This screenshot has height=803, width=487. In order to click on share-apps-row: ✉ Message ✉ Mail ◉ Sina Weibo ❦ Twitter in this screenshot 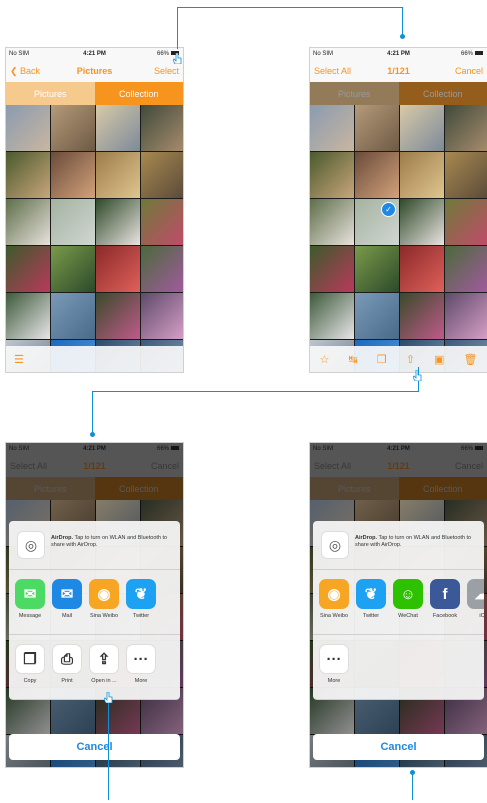, I will do `click(94, 602)`.